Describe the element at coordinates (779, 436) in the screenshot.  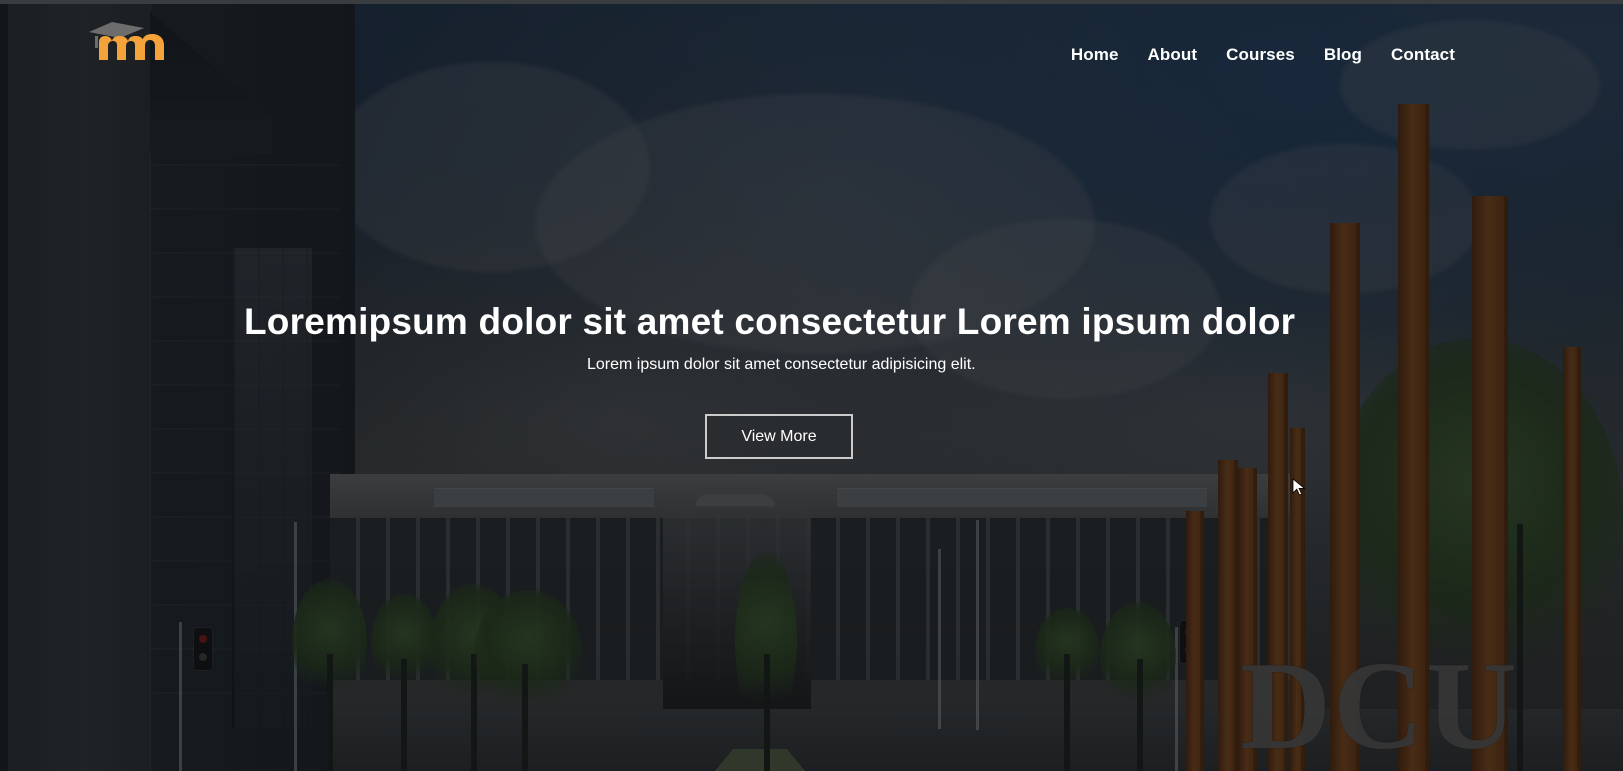
I see `view-more-button: View More` at that location.